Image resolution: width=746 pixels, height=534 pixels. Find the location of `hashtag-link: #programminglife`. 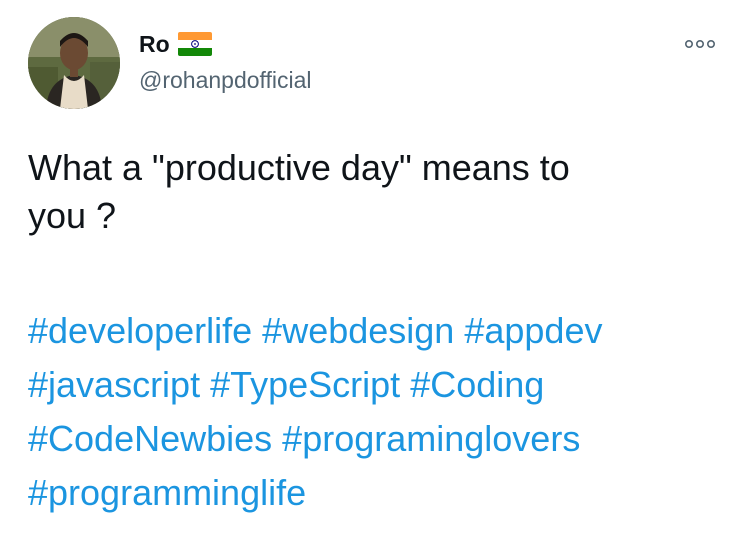

hashtag-link: #programminglife is located at coordinates (167, 492).